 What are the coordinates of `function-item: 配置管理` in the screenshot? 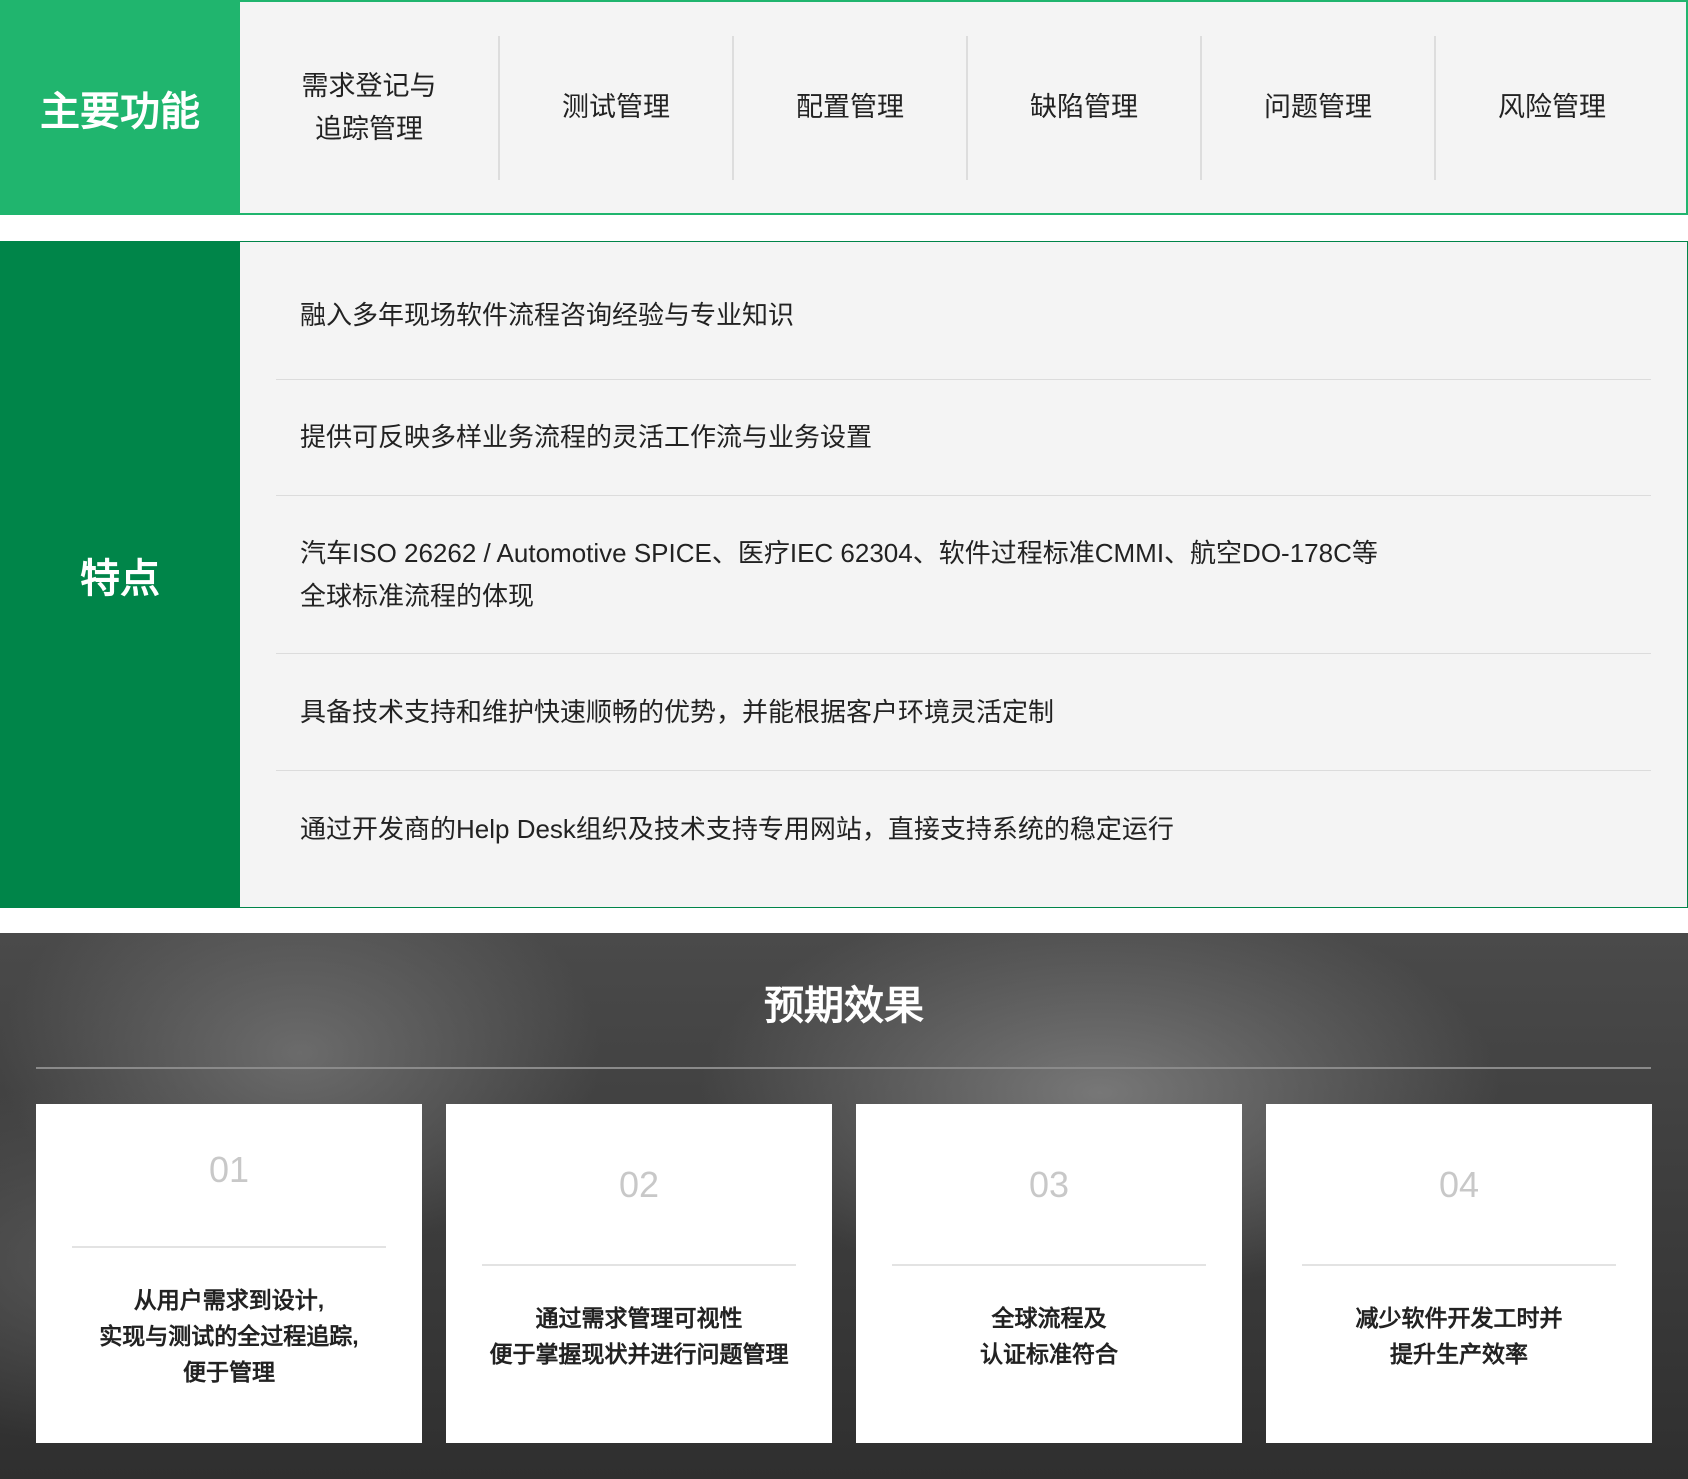 It's located at (849, 107).